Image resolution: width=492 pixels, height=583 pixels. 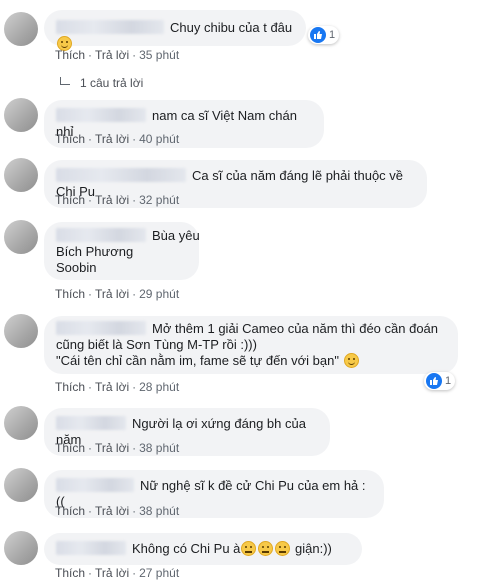 What do you see at coordinates (159, 573) in the screenshot?
I see `timestamp: 27 phút` at bounding box center [159, 573].